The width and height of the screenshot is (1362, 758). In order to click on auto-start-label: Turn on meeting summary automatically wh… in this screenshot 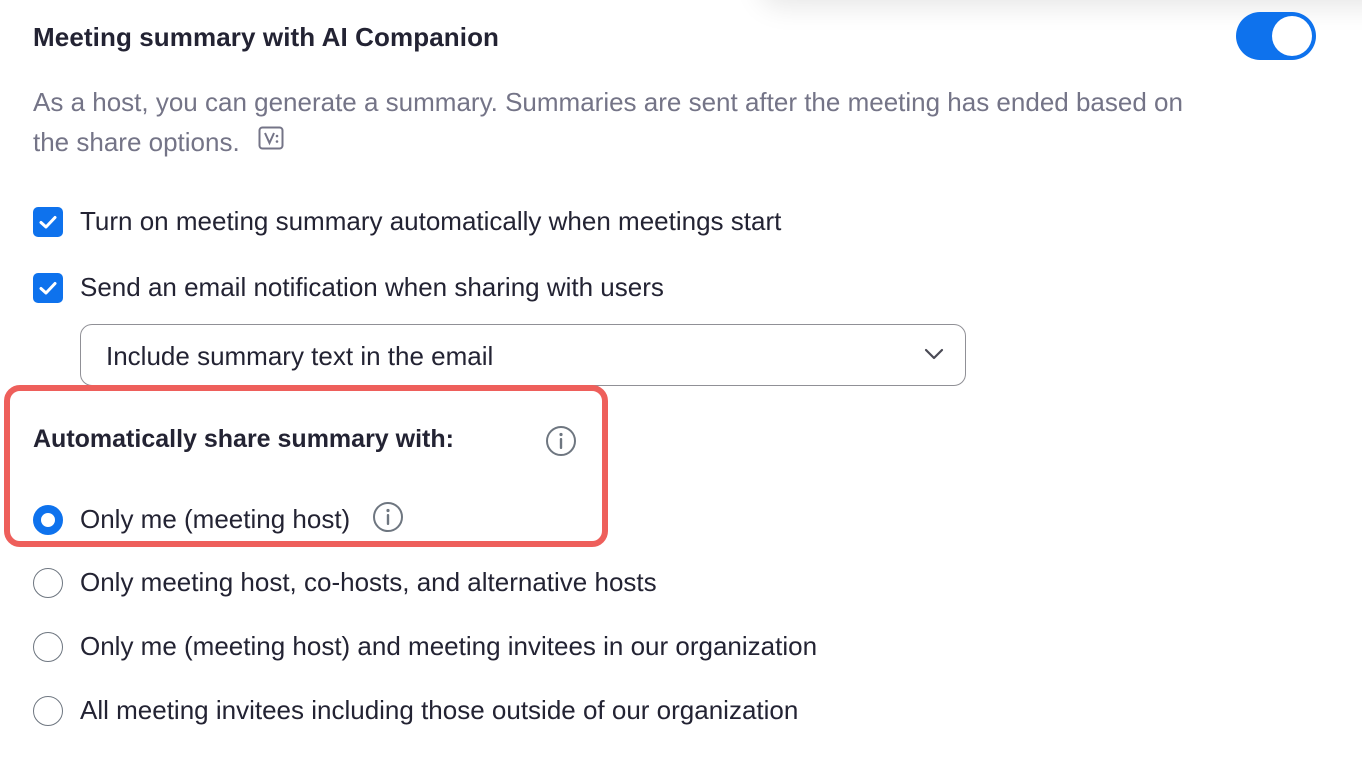, I will do `click(431, 221)`.